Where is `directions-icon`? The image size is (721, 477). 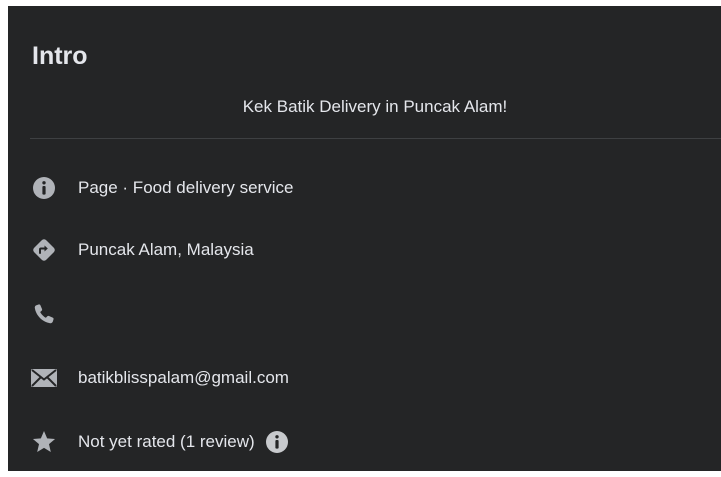
directions-icon is located at coordinates (44, 250).